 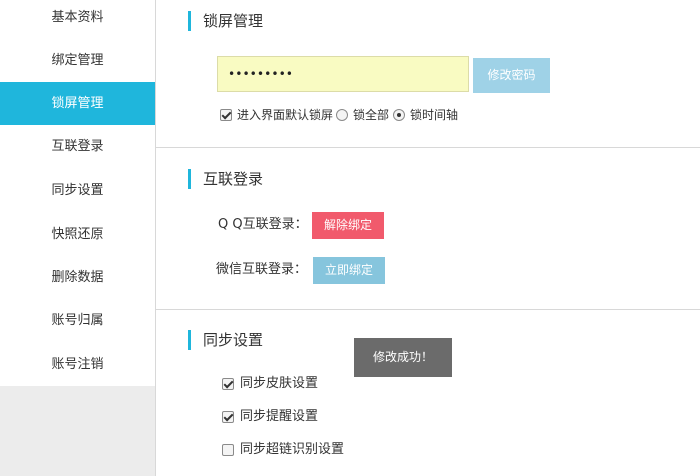 What do you see at coordinates (348, 225) in the screenshot?
I see `qq-unbind-button: 解除绑定` at bounding box center [348, 225].